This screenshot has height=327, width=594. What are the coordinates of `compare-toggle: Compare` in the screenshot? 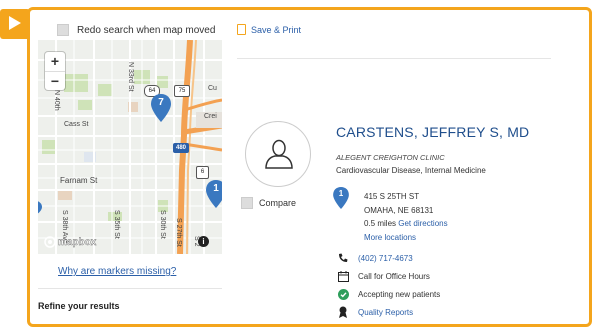 It's located at (268, 203).